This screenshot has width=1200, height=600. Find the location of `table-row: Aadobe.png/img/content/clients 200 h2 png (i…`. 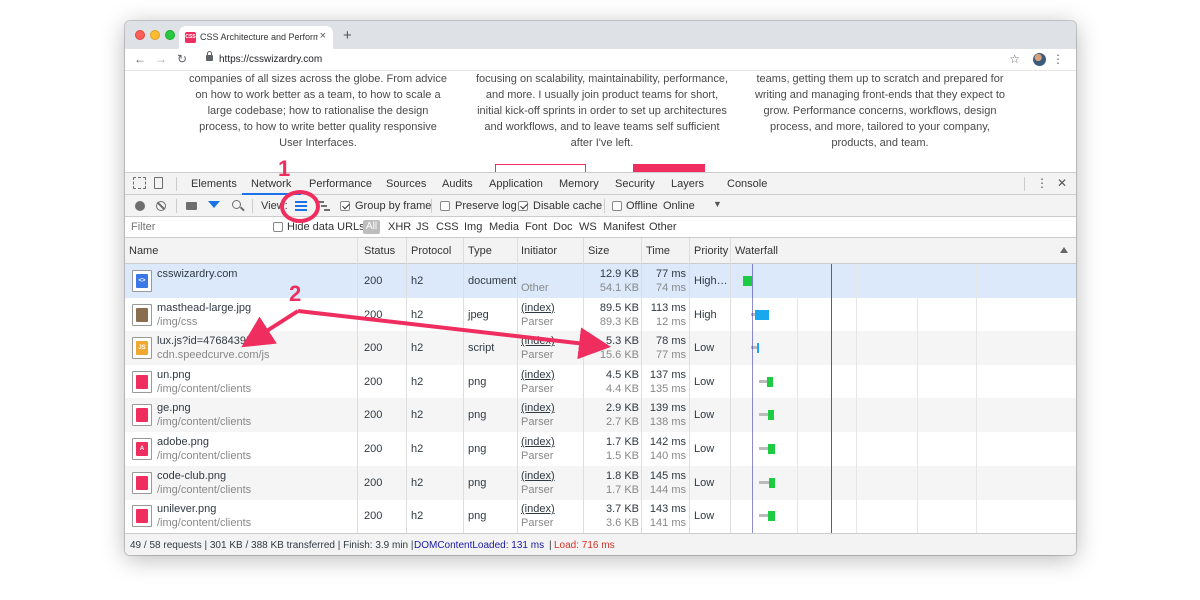

table-row: Aadobe.png/img/content/clients 200 h2 png (i… is located at coordinates (600, 449).